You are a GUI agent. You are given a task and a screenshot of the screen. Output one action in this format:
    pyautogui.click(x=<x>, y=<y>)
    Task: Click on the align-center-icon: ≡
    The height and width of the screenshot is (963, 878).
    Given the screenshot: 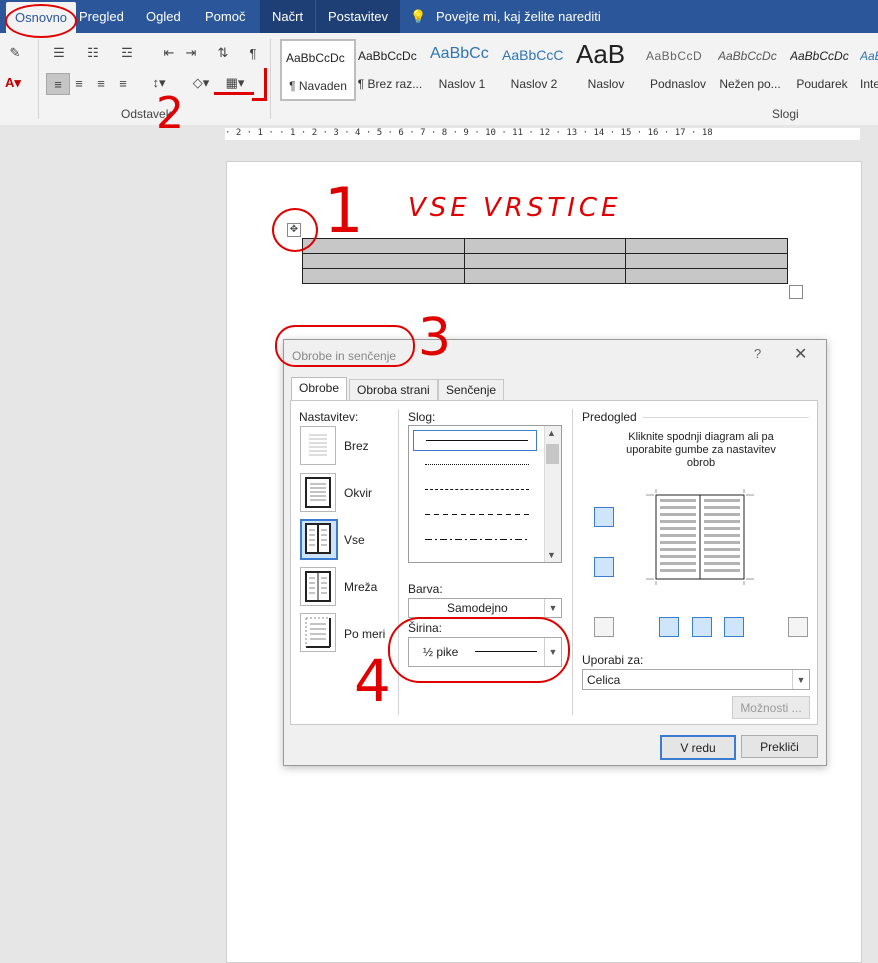 What is the action you would take?
    pyautogui.click(x=79, y=83)
    